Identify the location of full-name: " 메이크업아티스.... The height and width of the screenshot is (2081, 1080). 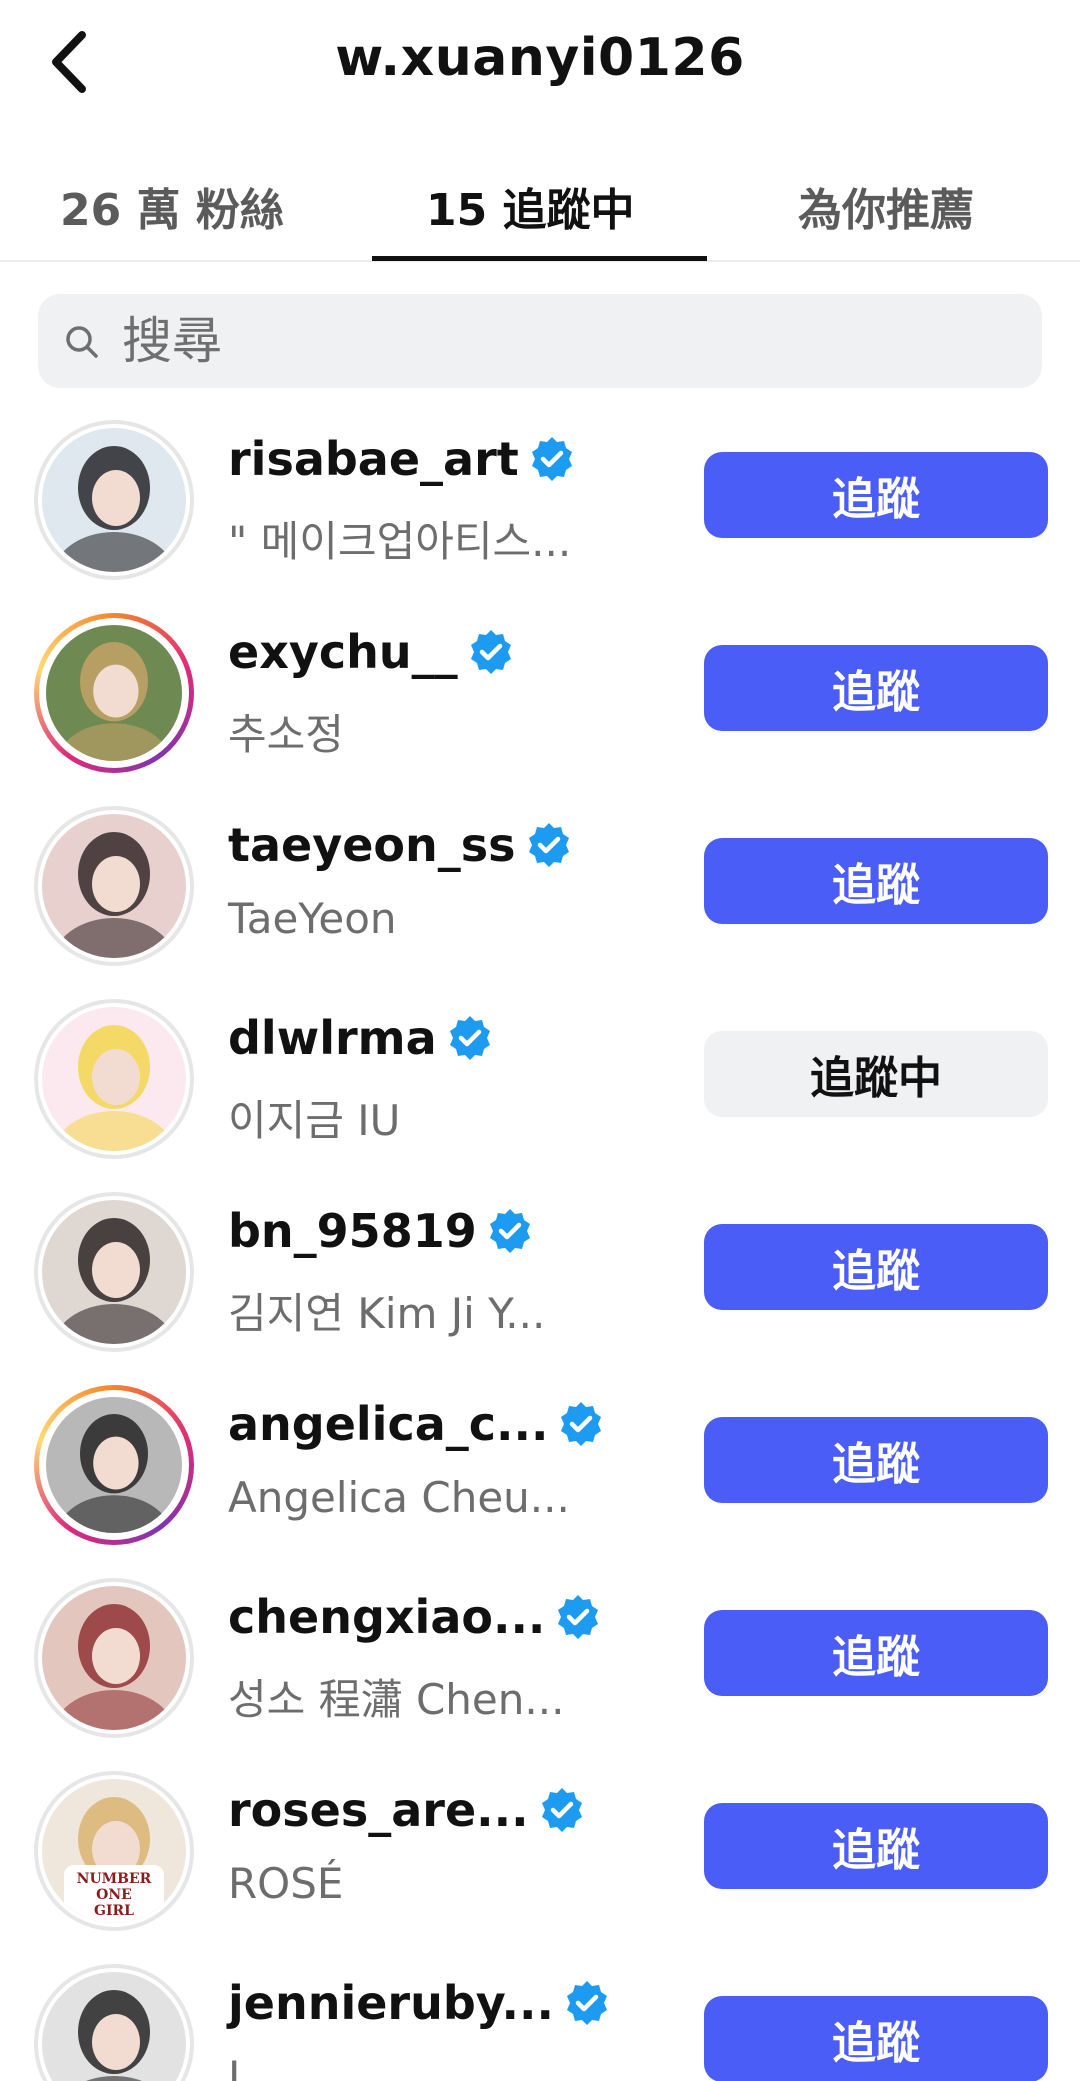
(400, 541).